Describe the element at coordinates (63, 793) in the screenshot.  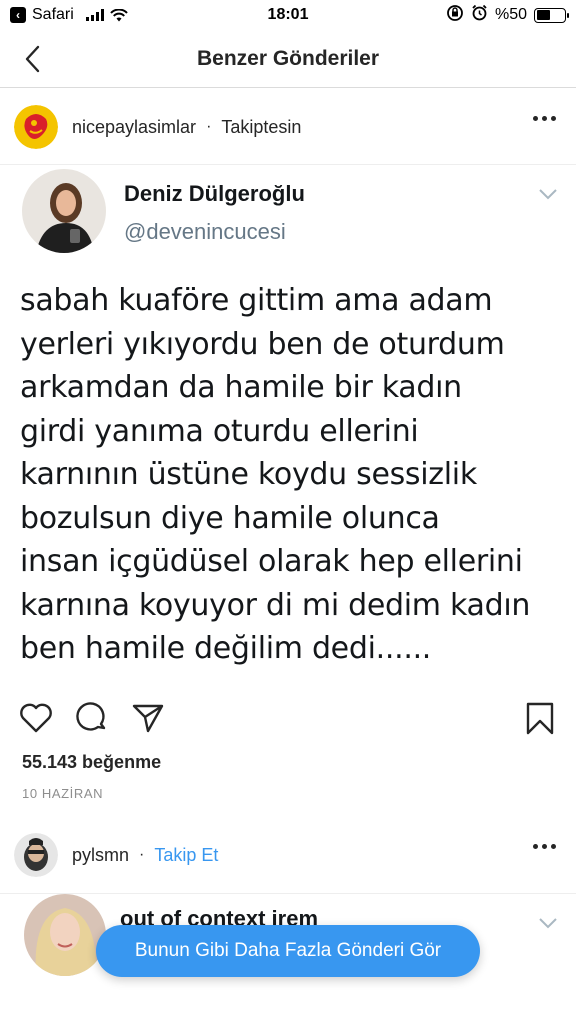
I see `post-date: 10 HAZİRAN` at that location.